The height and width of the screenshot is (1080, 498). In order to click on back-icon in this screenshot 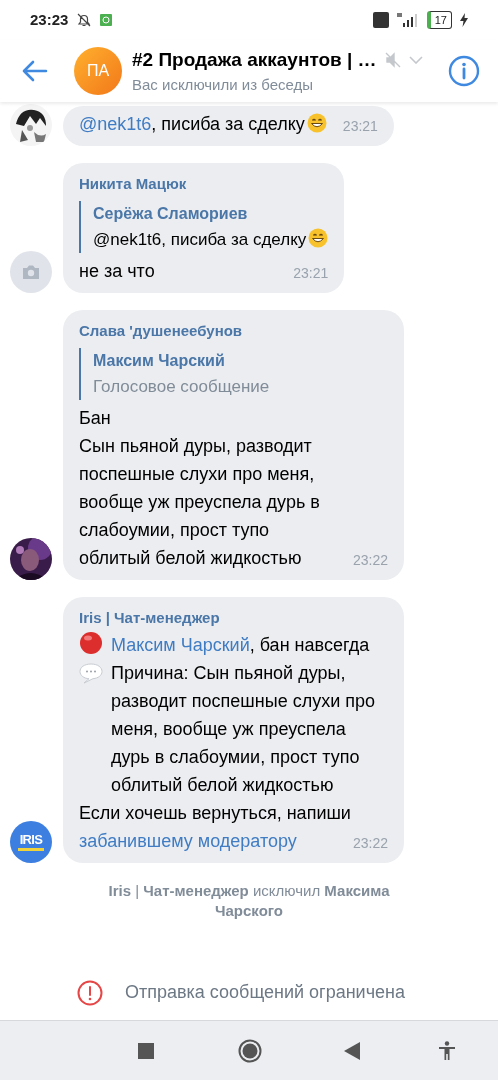, I will do `click(352, 1050)`.